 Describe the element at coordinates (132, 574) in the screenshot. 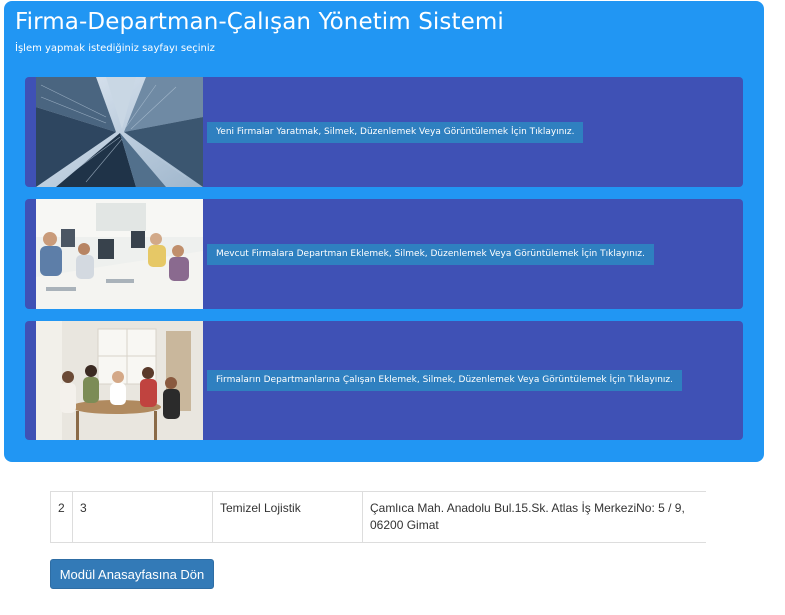

I see `back-to-module-home-button: Modül Anasayfasına Dön` at that location.